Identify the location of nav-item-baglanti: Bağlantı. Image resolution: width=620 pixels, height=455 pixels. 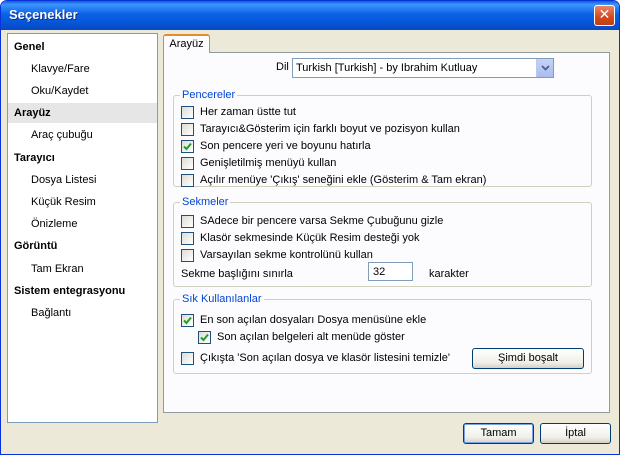
(82, 313).